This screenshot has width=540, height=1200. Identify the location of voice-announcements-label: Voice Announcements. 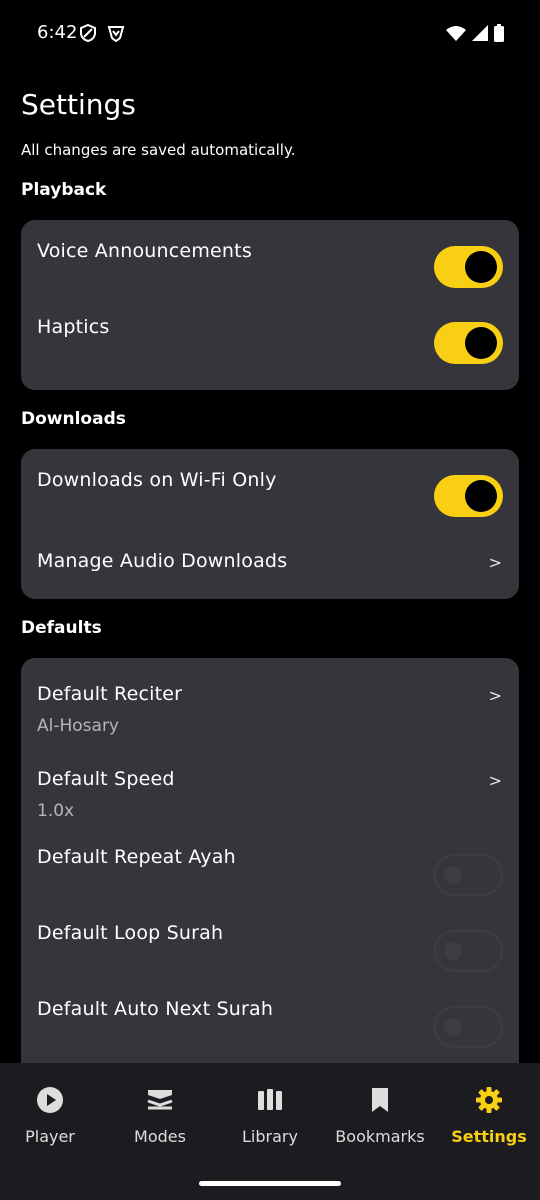
(144, 251).